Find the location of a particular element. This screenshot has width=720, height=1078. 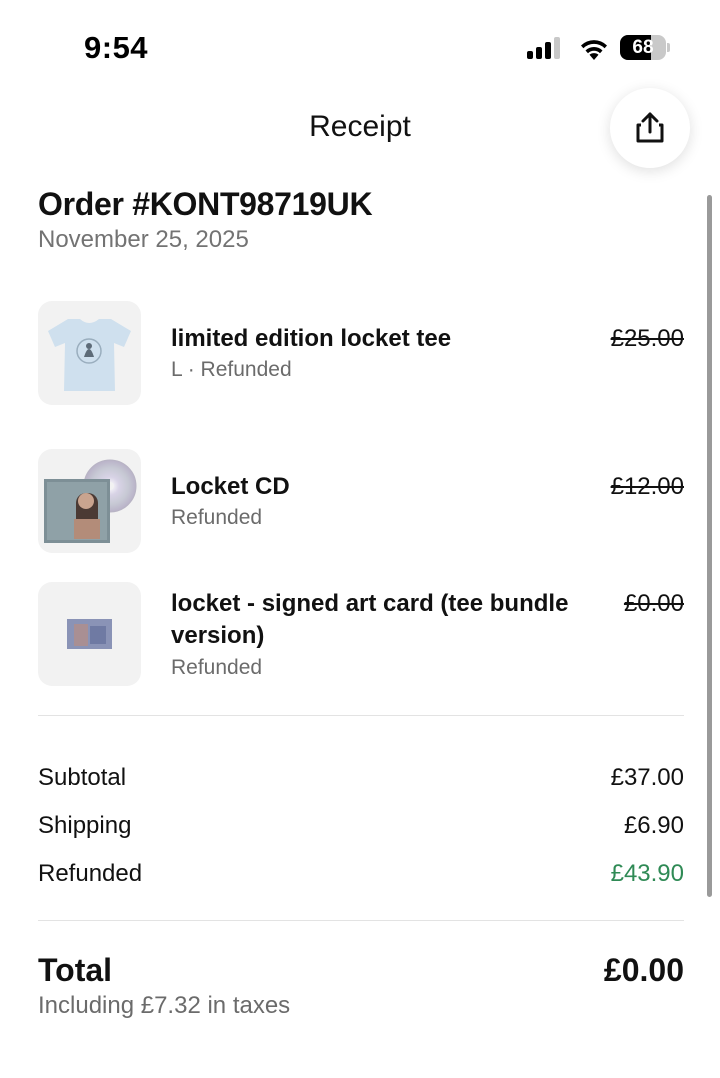

tax-note: Including £7.32 in taxes is located at coordinates (164, 1005).